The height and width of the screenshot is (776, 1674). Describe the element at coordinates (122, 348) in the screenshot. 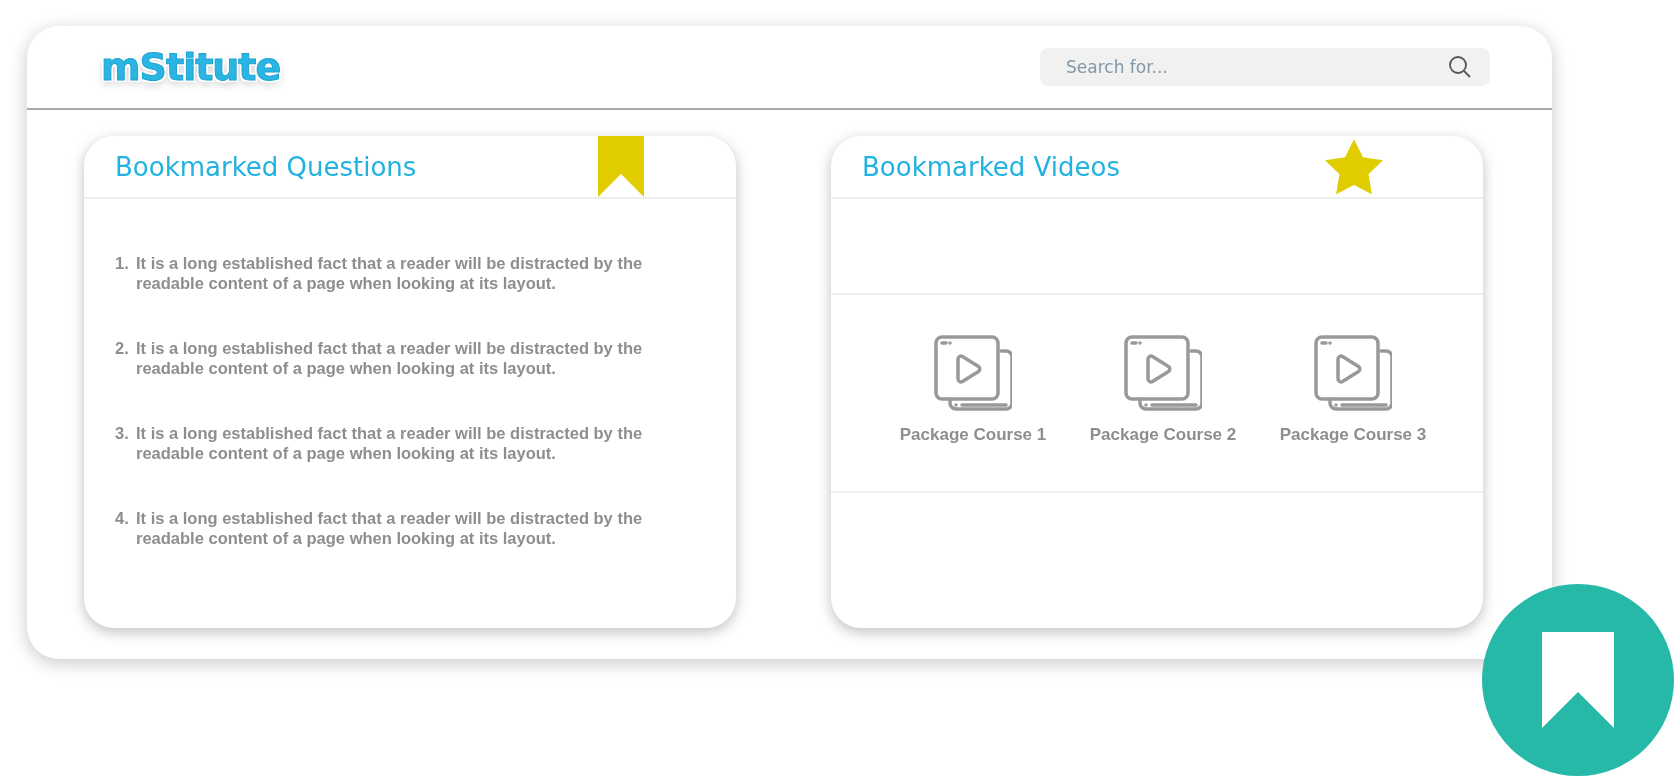

I see `question-number: 2.` at that location.